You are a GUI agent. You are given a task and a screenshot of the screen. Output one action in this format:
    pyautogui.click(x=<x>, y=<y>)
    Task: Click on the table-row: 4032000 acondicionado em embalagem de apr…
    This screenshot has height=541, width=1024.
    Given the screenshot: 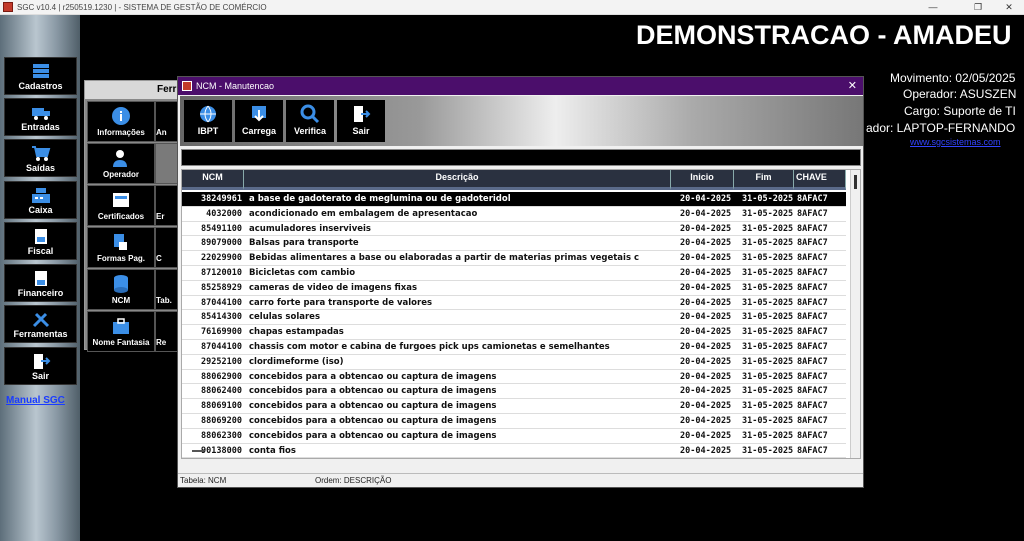 What is the action you would take?
    pyautogui.click(x=514, y=214)
    